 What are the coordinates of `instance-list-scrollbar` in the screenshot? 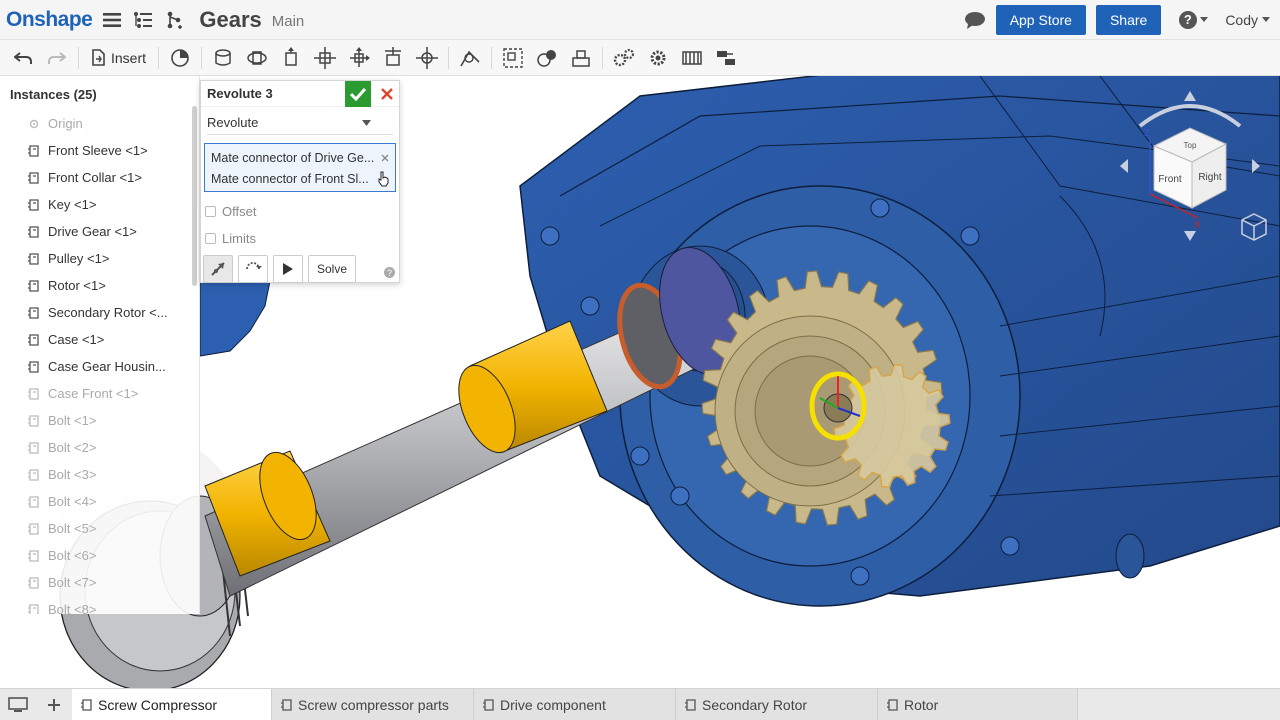 It's located at (194, 196).